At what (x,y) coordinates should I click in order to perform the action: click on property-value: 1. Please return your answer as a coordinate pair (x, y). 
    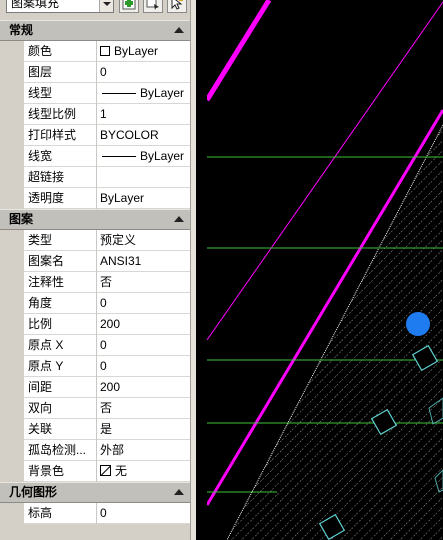
    Looking at the image, I should click on (144, 114).